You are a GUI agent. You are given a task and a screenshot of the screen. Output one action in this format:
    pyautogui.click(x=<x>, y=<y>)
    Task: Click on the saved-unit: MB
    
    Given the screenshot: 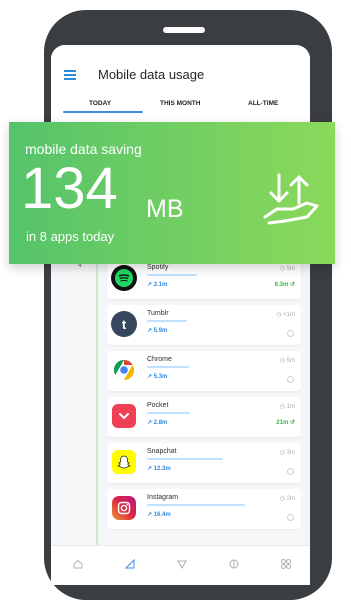 What is the action you would take?
    pyautogui.click(x=165, y=209)
    